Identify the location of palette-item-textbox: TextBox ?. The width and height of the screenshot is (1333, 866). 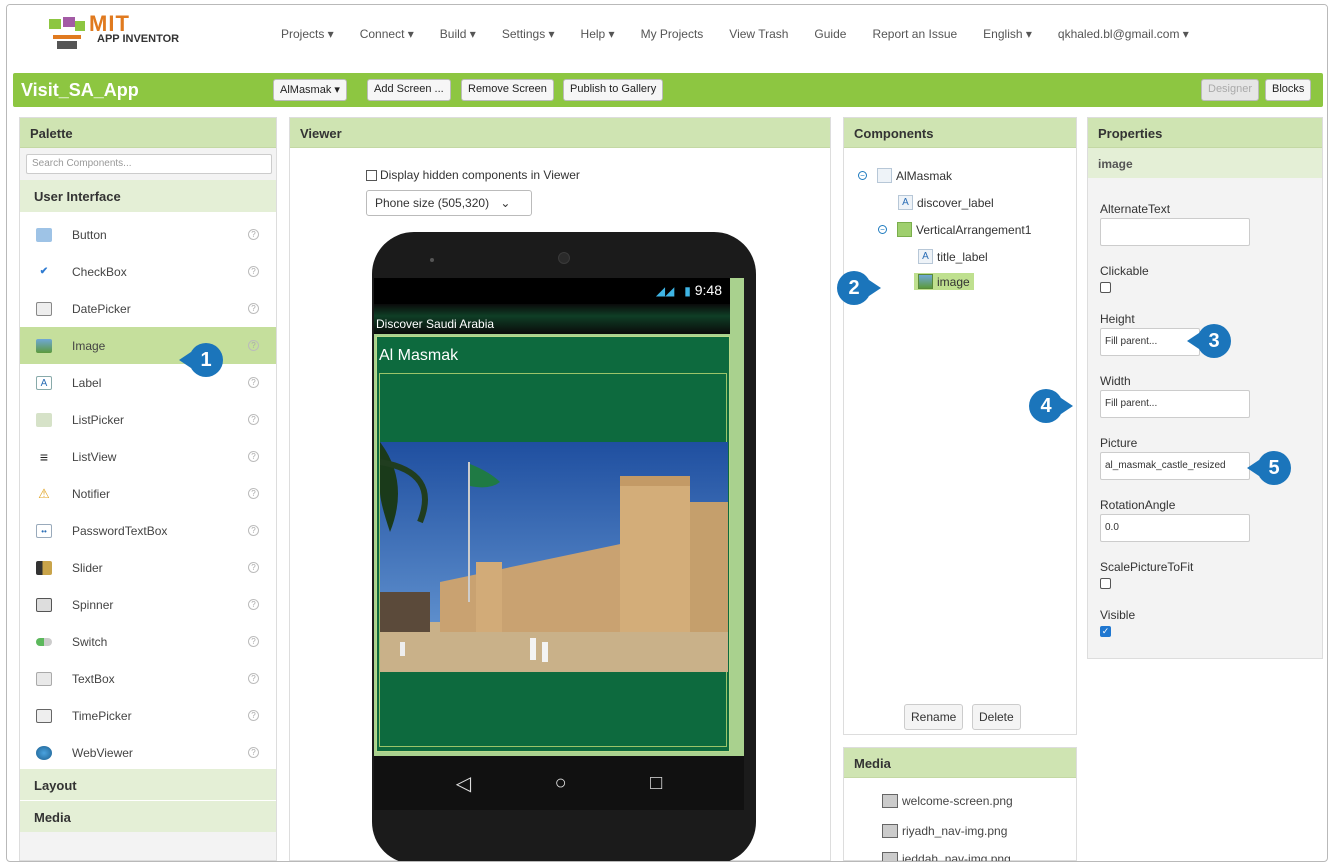
(148, 678).